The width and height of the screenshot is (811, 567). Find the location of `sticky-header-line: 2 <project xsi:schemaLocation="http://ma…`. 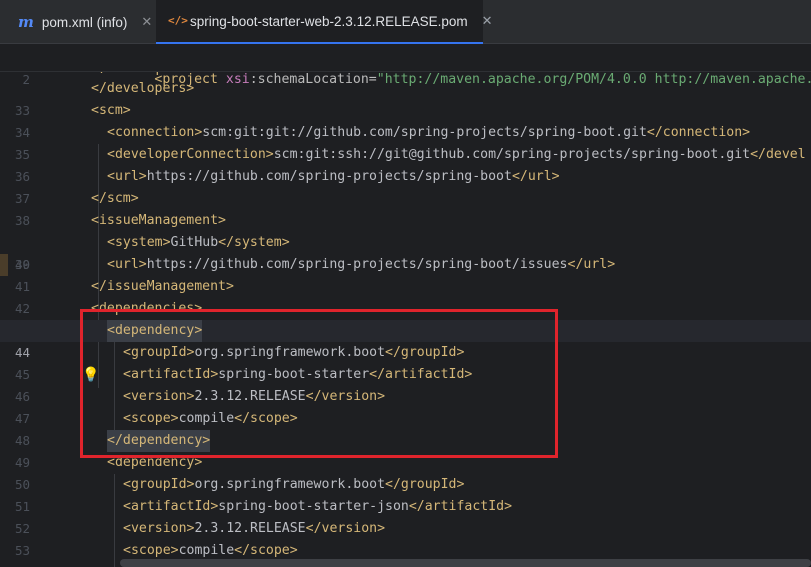

sticky-header-line: 2 <project xsi:schemaLocation="http://ma… is located at coordinates (405, 65).